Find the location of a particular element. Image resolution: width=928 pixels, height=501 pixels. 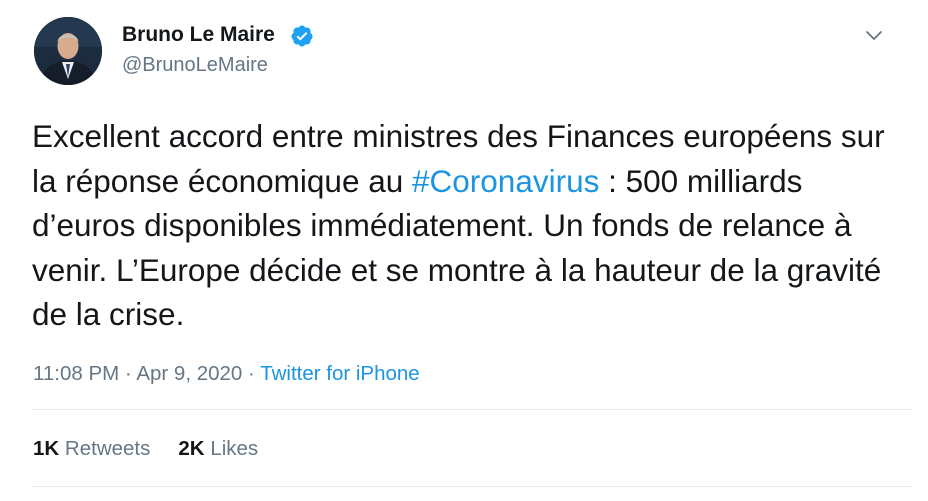

tweet-date: Apr 9, 2020 is located at coordinates (189, 373).